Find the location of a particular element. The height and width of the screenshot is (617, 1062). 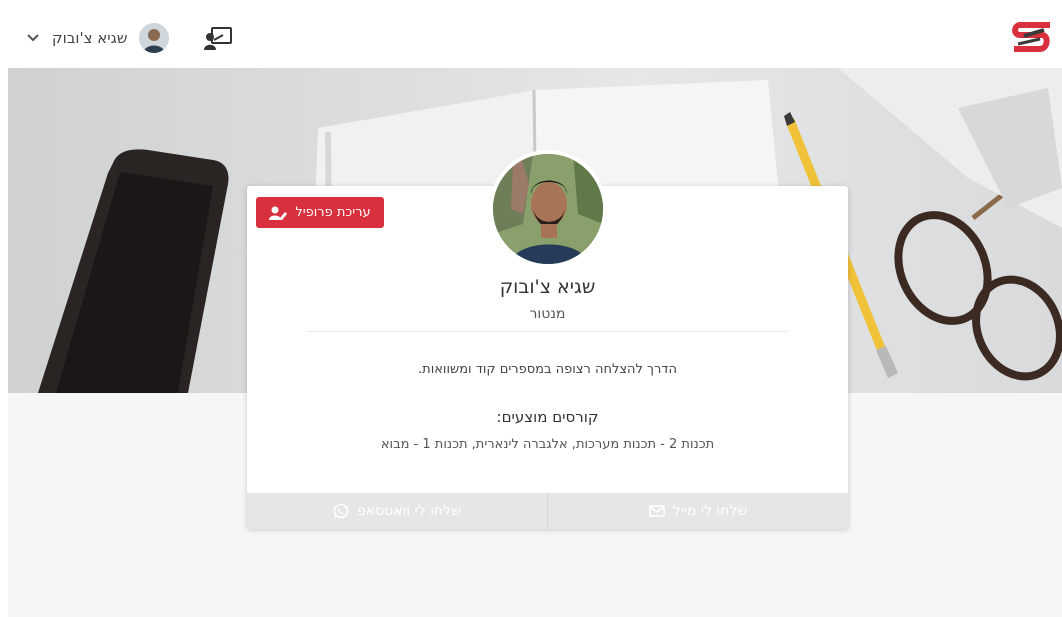

top-bar: שגיא צ'ובוק is located at coordinates (531, 34).